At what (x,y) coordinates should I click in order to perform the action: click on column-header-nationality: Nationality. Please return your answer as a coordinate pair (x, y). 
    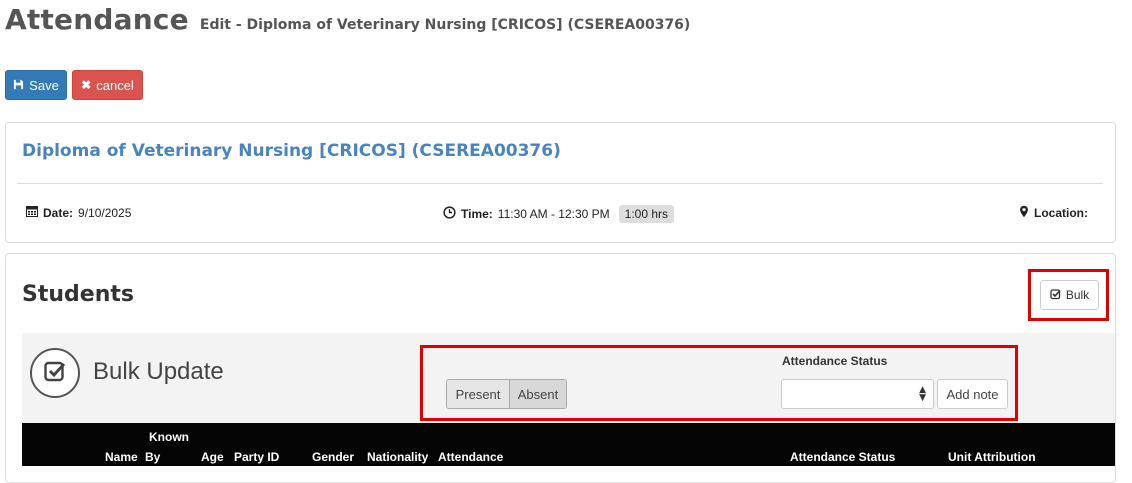
    Looking at the image, I should click on (397, 457).